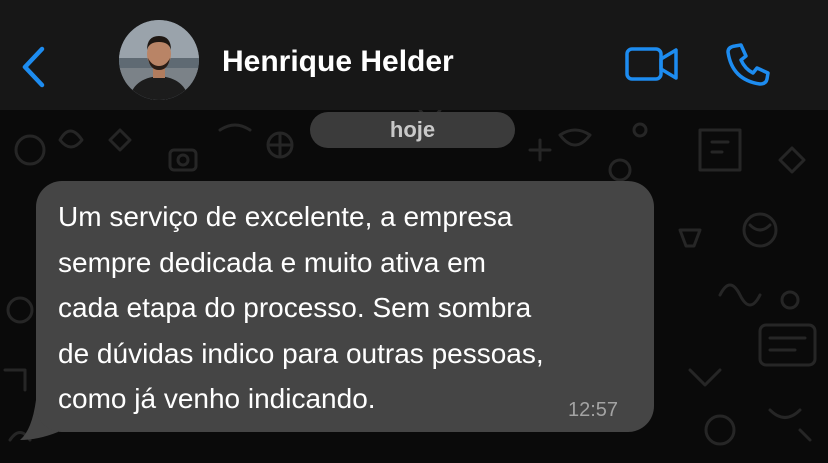 This screenshot has width=828, height=463. Describe the element at coordinates (301, 353) in the screenshot. I see `message-line: de dúvidas indico para outras pessoas,` at that location.